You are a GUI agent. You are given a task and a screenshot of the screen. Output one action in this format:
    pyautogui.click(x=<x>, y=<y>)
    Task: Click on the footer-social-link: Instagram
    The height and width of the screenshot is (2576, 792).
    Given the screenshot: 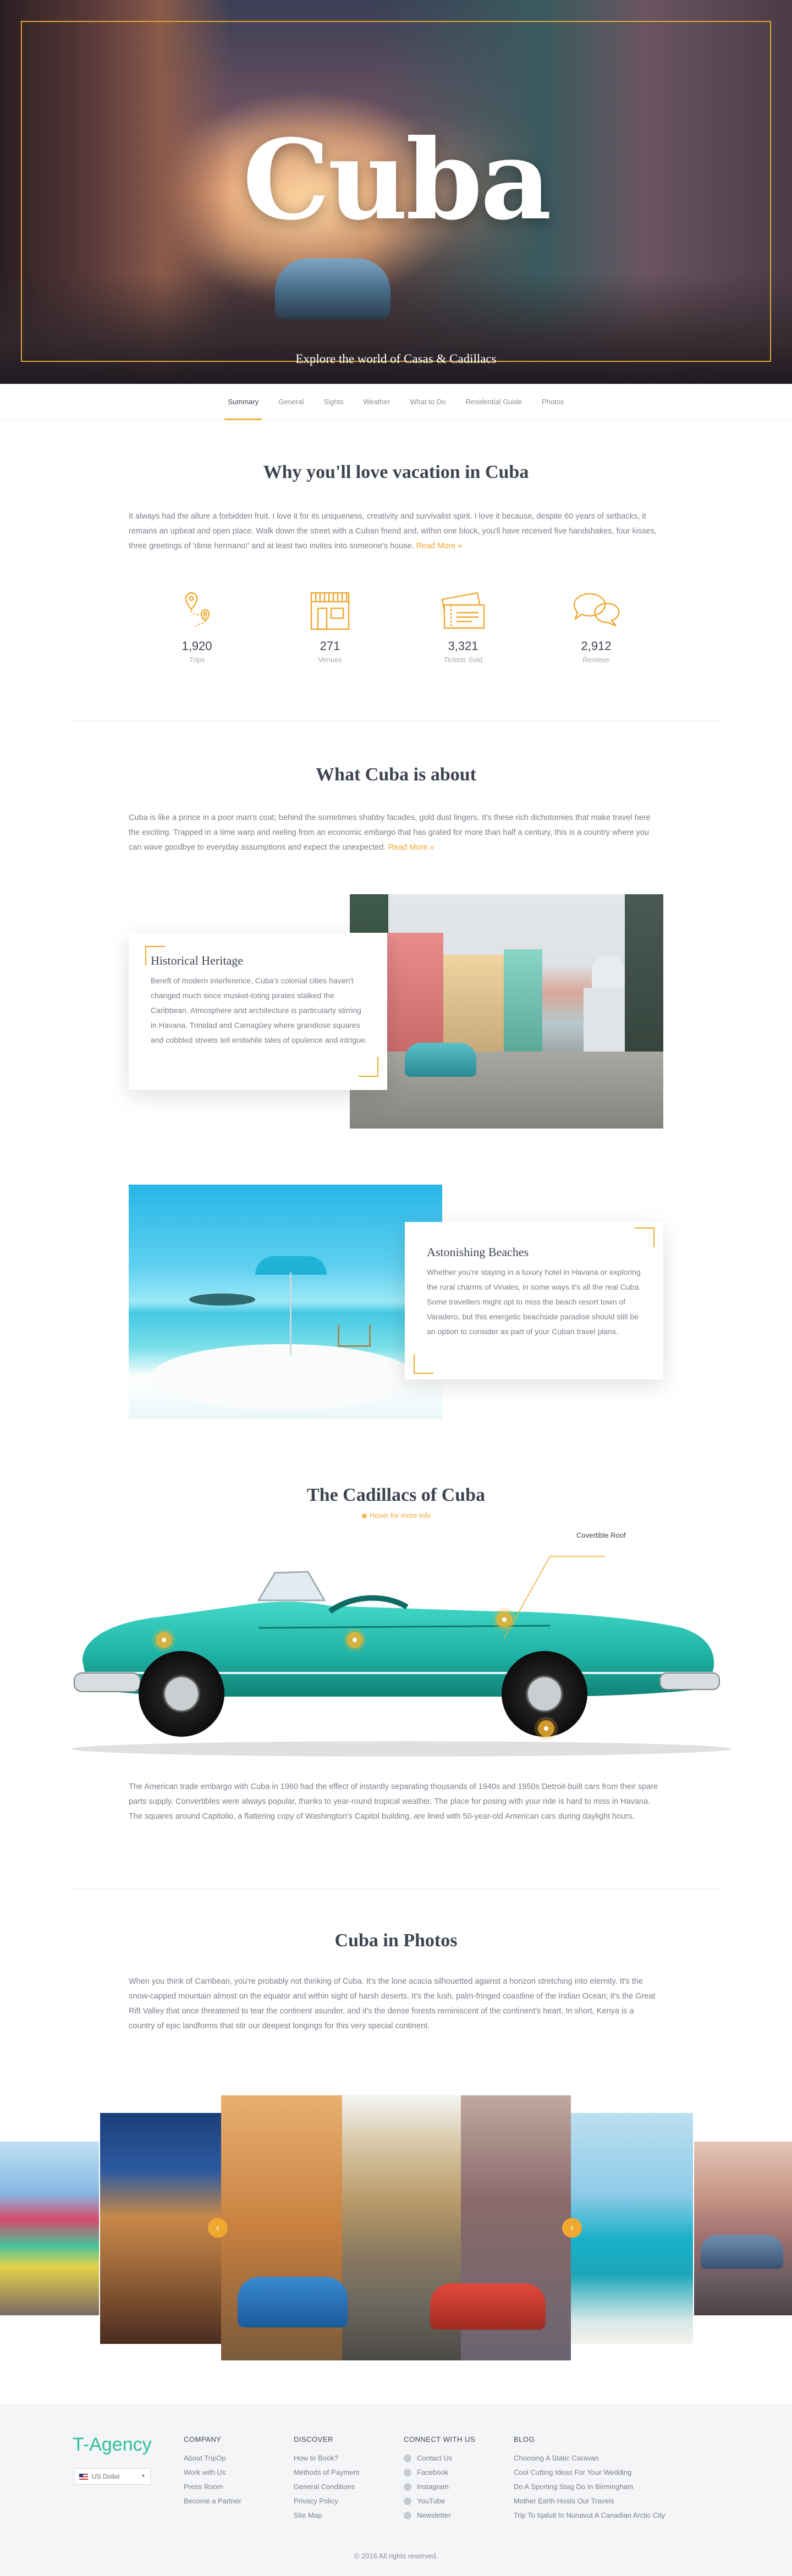 What is the action you would take?
    pyautogui.click(x=439, y=2487)
    